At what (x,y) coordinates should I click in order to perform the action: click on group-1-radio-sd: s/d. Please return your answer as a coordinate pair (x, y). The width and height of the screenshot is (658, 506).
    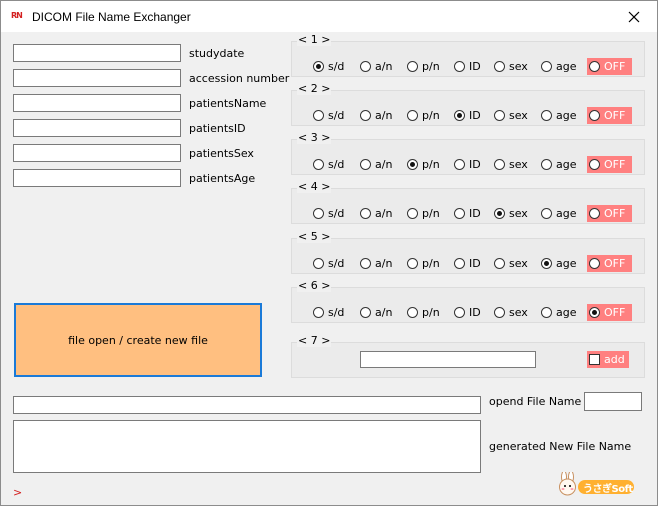
    Looking at the image, I should click on (328, 66).